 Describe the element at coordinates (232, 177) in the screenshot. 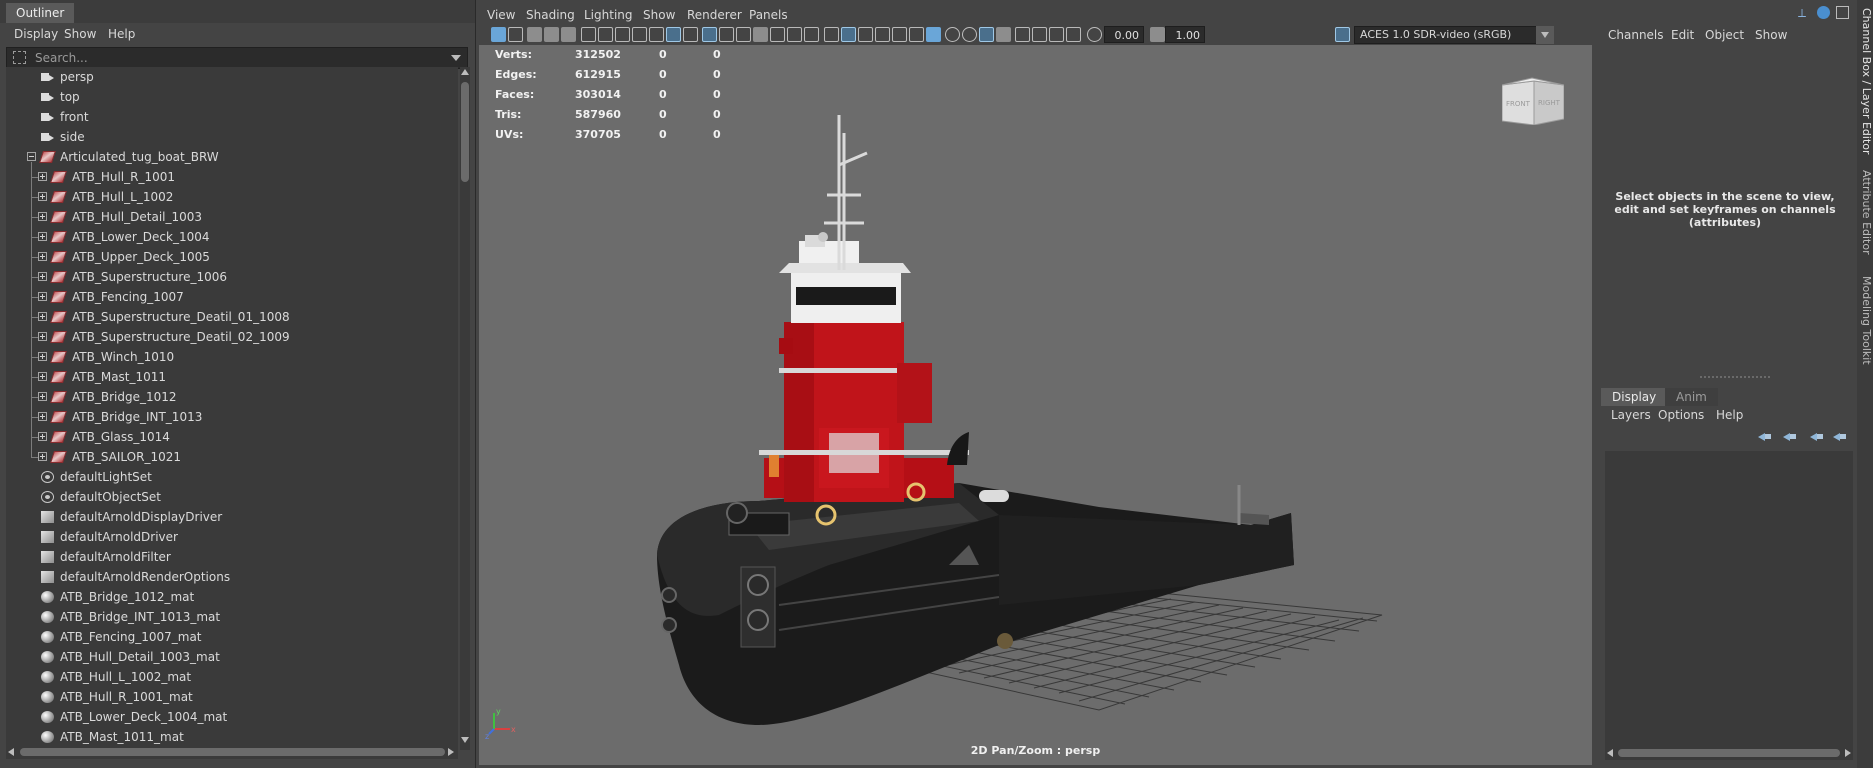

I see `outliner-item: ATB_Hull_R_1001` at that location.